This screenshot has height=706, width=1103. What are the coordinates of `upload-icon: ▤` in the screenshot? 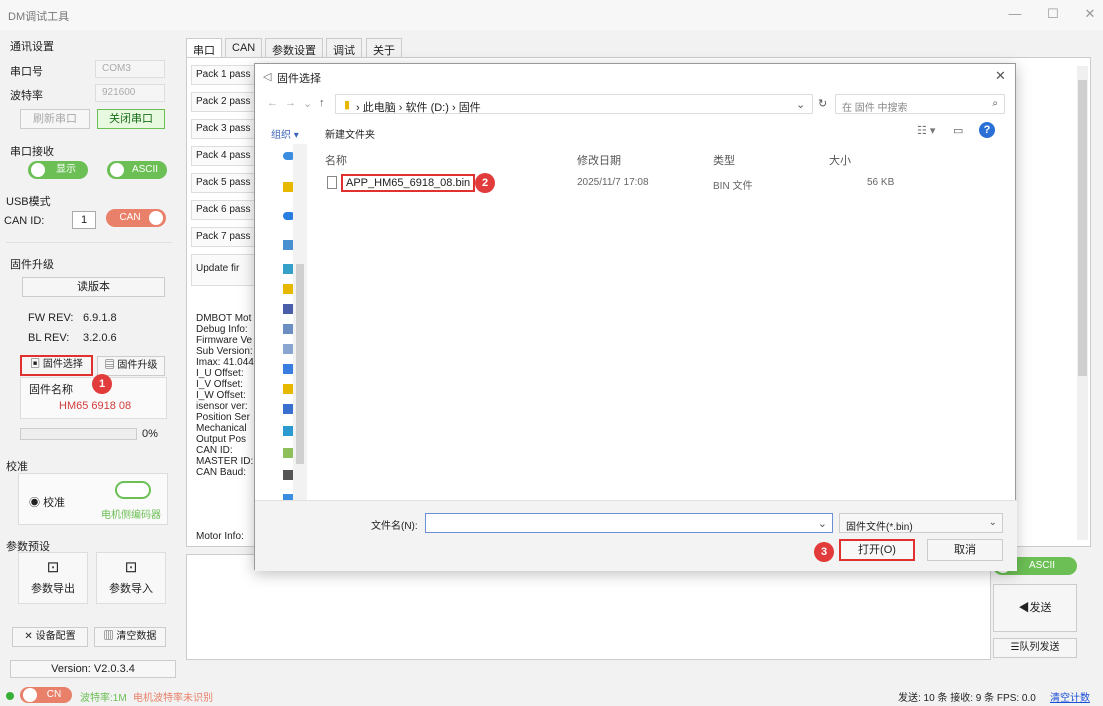 It's located at (109, 365).